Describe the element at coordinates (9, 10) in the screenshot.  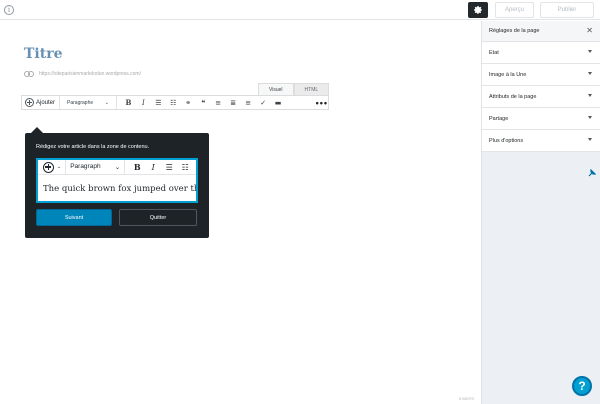
I see `info-icon: i` at that location.